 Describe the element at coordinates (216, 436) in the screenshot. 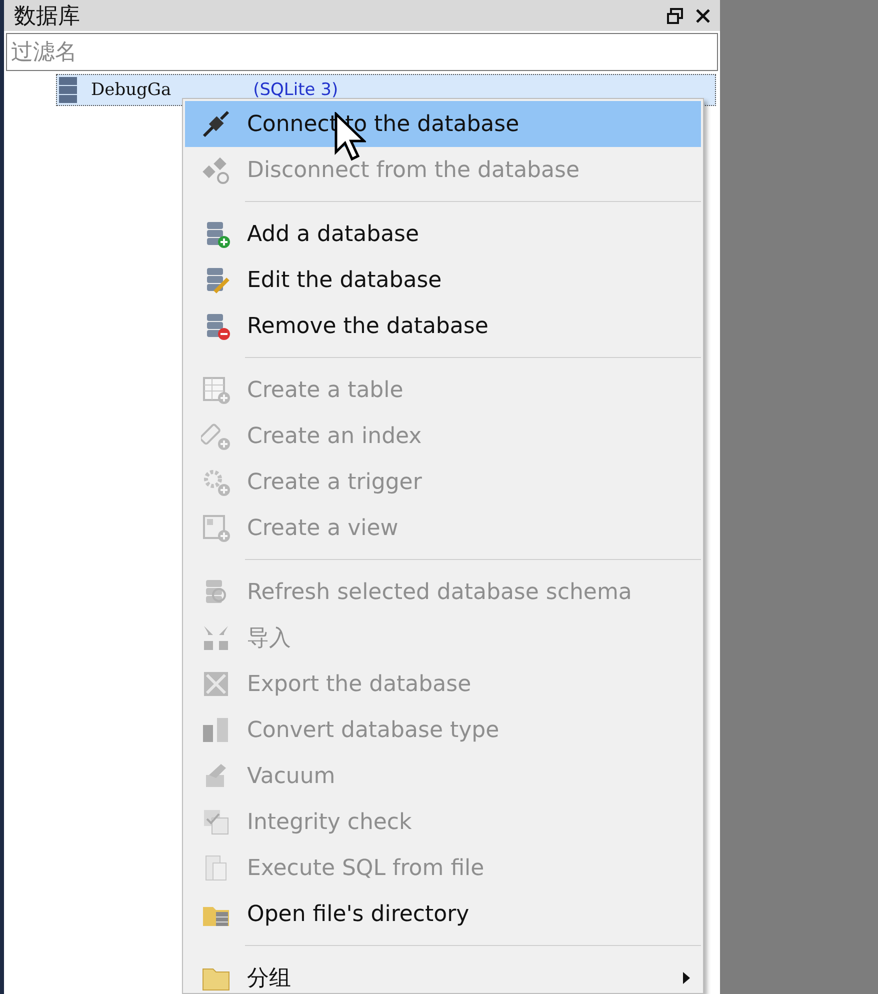

I see `tag-add-icon` at that location.